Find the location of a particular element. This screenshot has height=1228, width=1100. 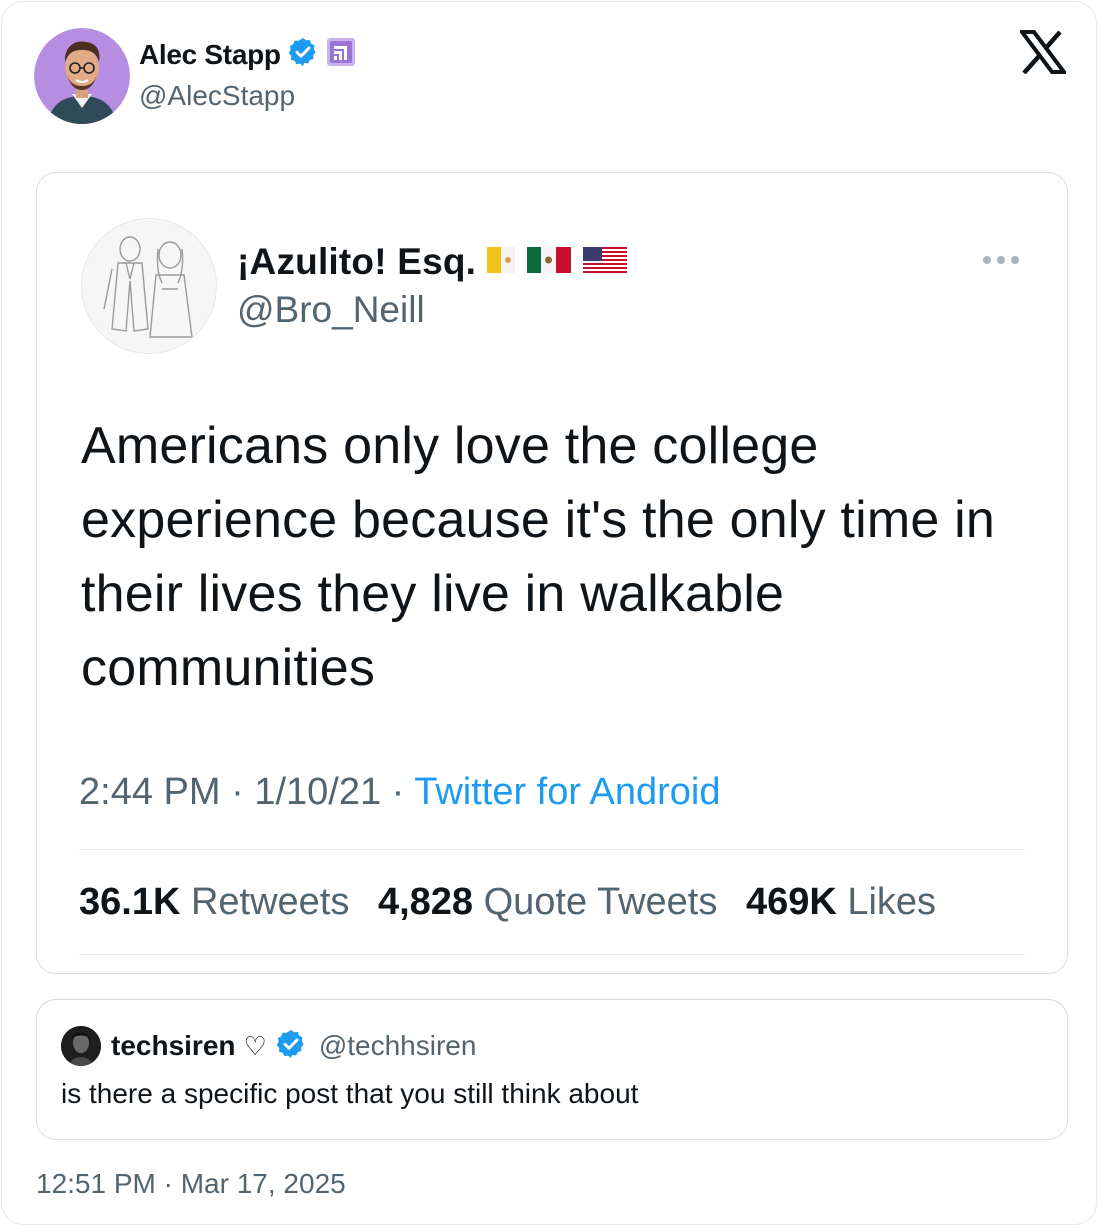

author-name-row: Alec Stapp is located at coordinates (248, 54).